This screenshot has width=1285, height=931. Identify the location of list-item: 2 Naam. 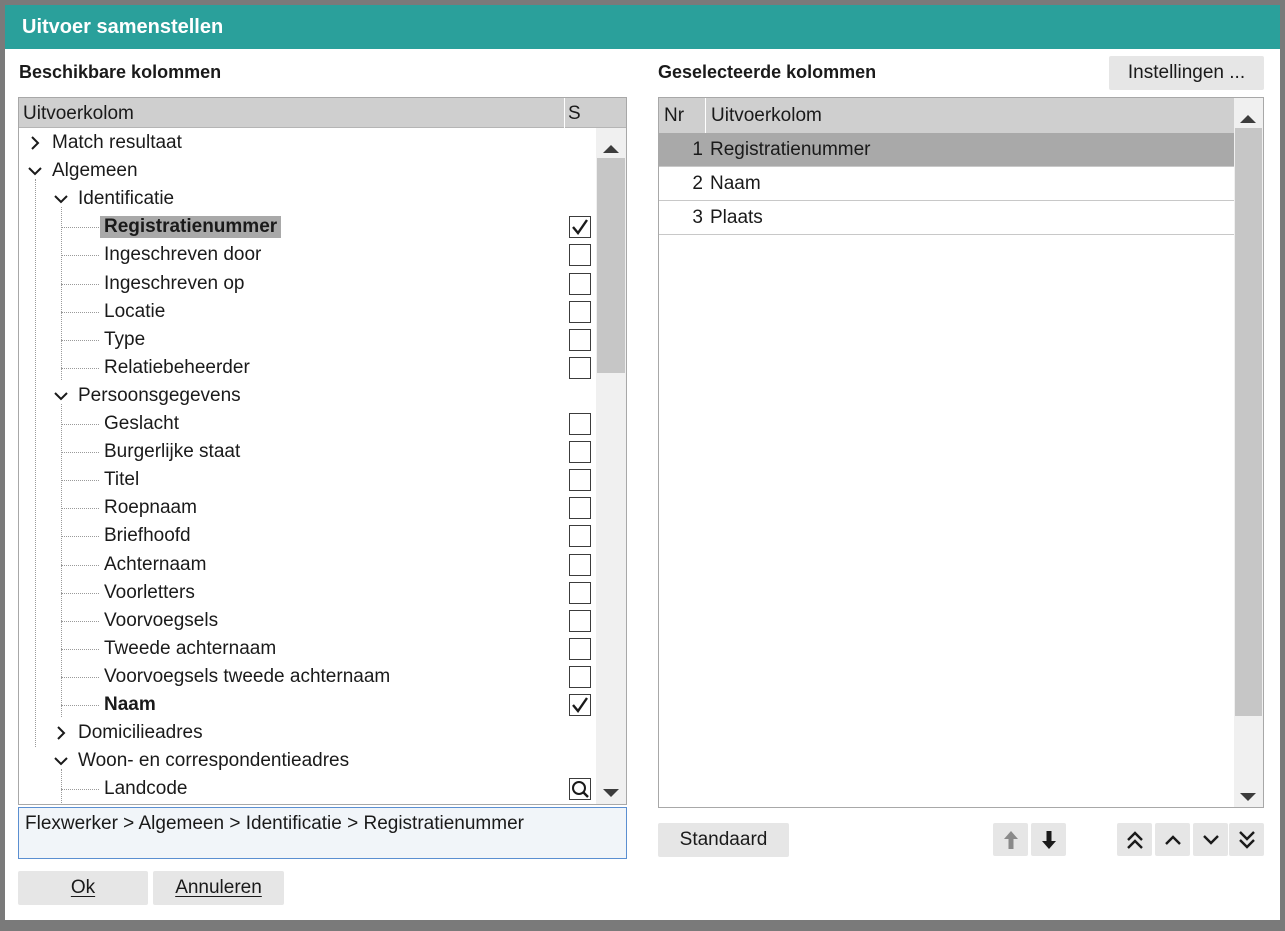
(946, 184).